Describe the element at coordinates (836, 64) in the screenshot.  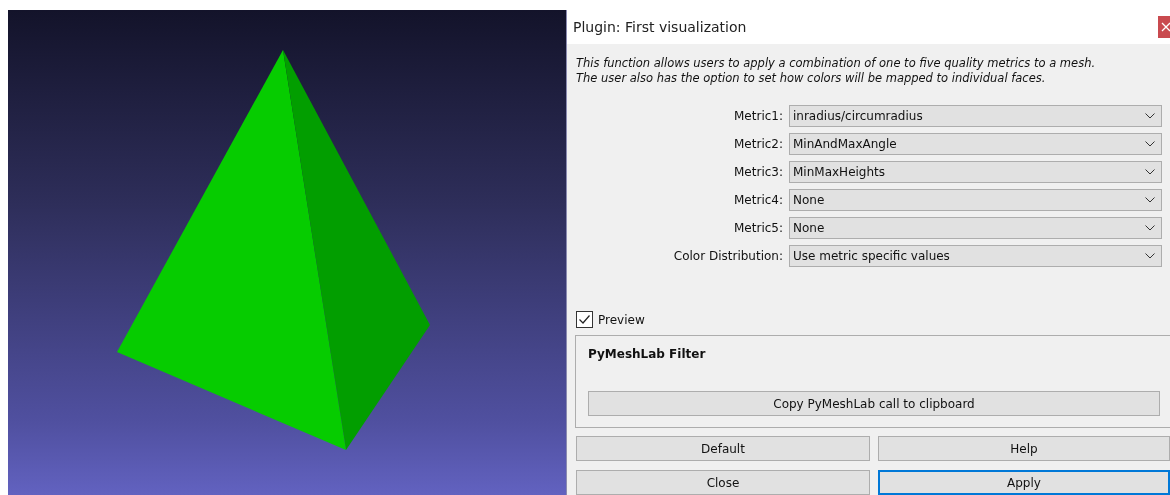
I see `description-text: This function allows users to apply a combination of one to five quality metrics to a mesh.` at that location.